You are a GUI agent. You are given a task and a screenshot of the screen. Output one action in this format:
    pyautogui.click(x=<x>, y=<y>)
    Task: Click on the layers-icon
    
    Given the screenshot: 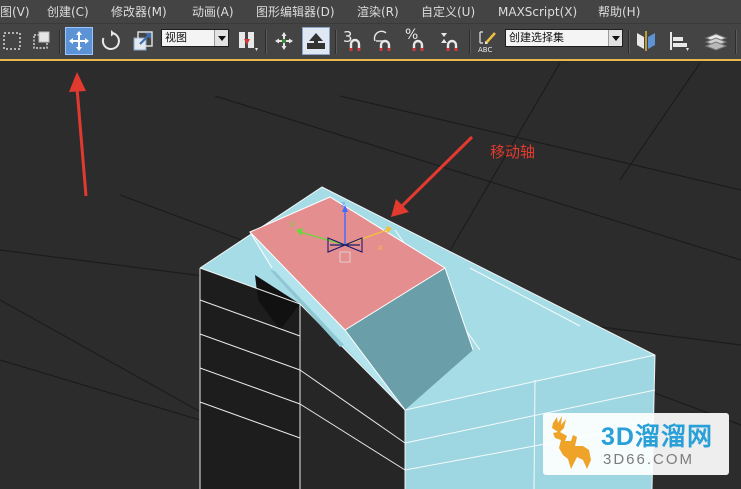 What is the action you would take?
    pyautogui.click(x=716, y=42)
    